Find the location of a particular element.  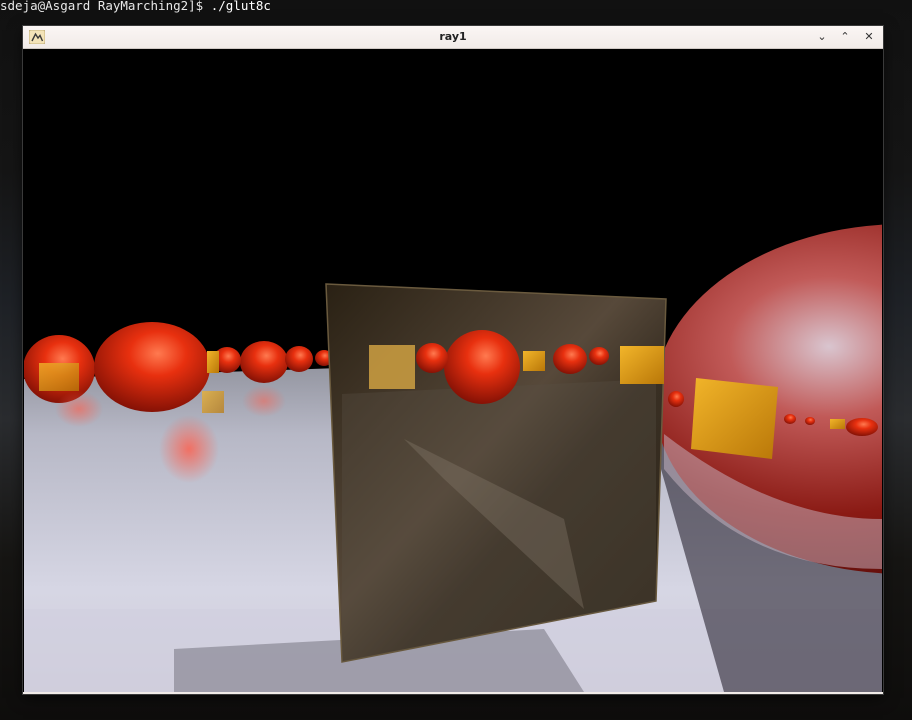

terminal-command: ./glut8c is located at coordinates (240, 6).